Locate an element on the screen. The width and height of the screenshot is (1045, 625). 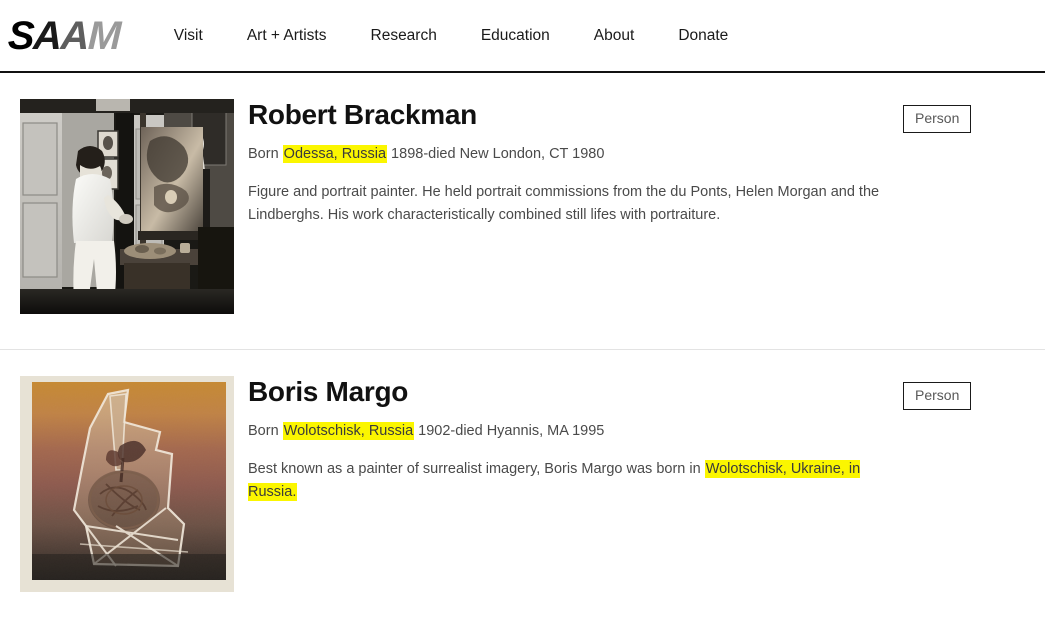
artist-studio-photo is located at coordinates (127, 206).